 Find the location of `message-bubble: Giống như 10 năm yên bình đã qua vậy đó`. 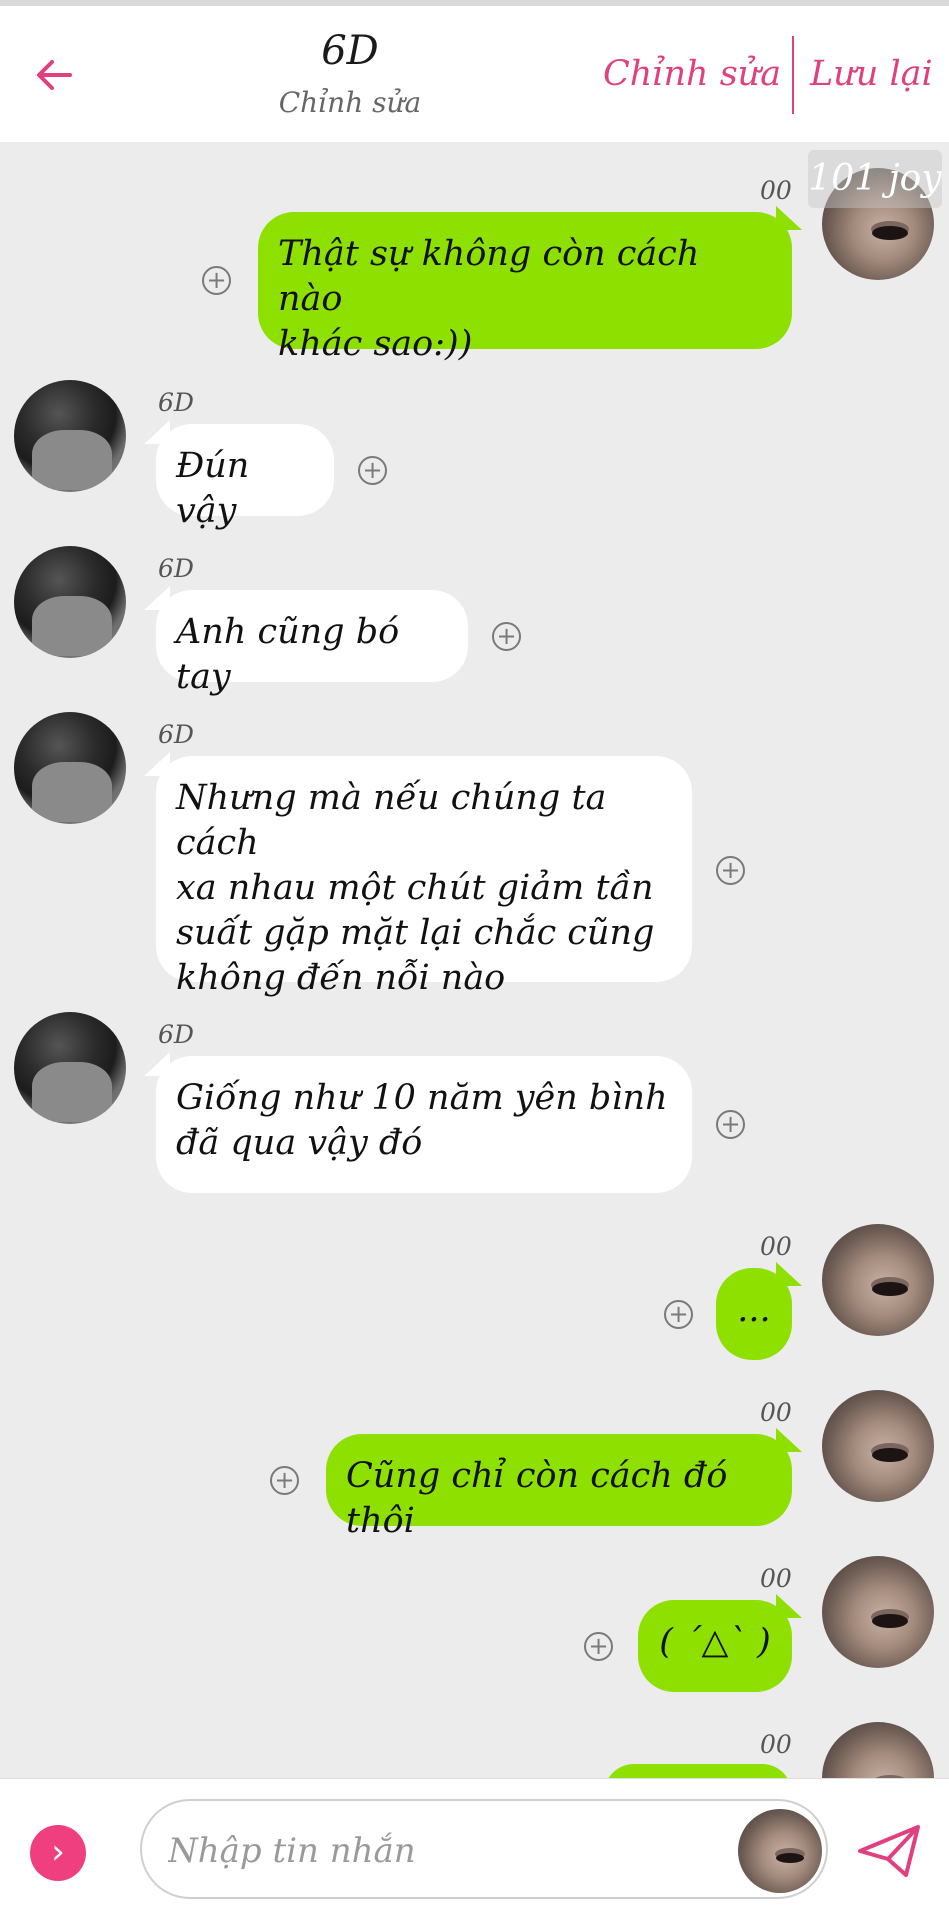

message-bubble: Giống như 10 năm yên bình đã qua vậy đó is located at coordinates (424, 1124).